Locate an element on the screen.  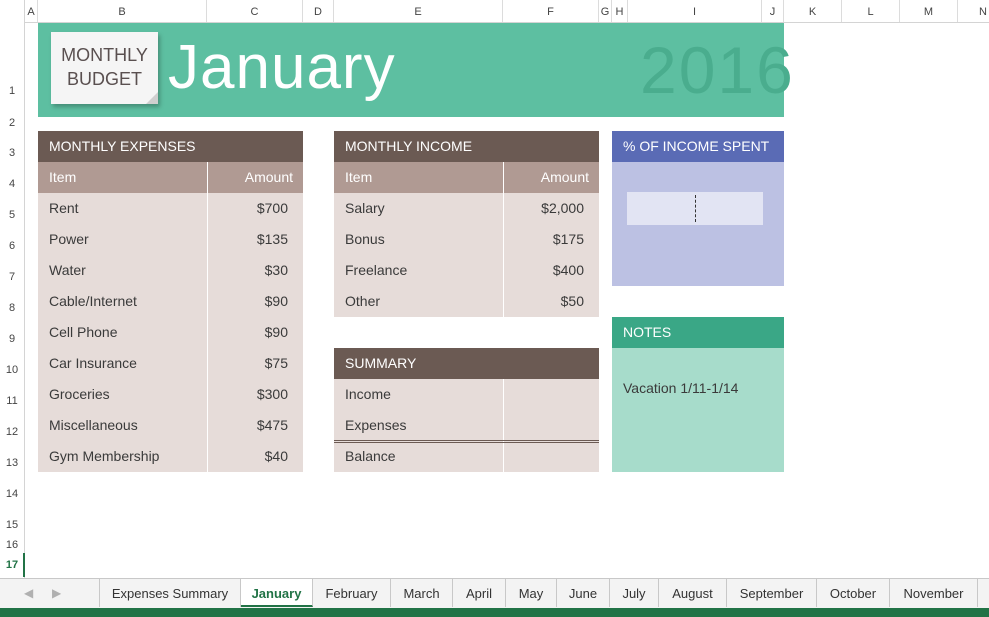
notes-text: Vacation 1/11-1/14 is located at coordinates (698, 388).